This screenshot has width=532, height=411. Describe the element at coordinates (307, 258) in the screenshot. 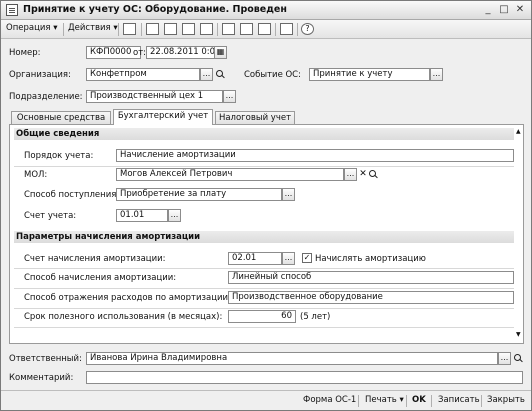

I see `accrue-checkbox: ✓` at that location.